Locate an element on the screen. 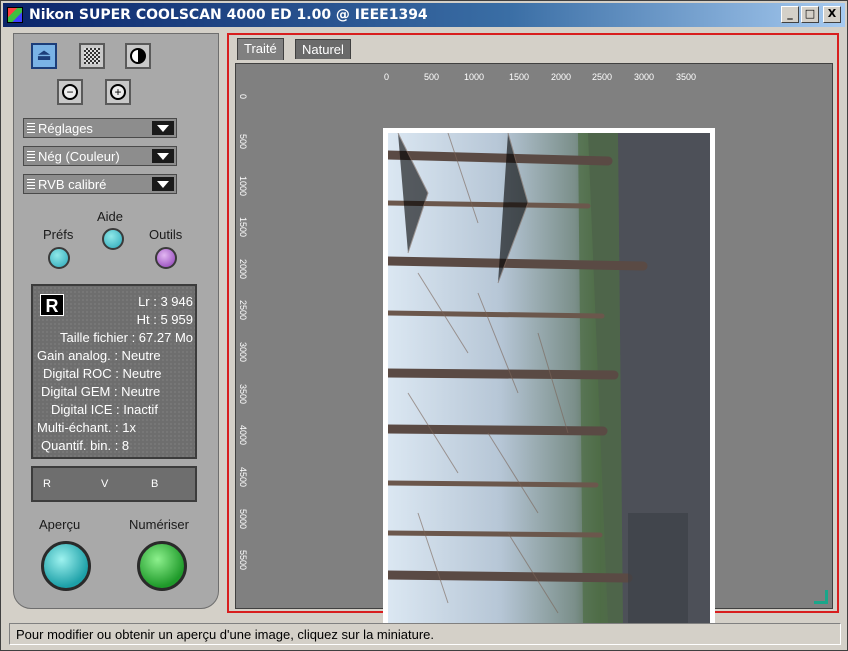 This screenshot has height=651, width=848. maximize-button: □ is located at coordinates (810, 14).